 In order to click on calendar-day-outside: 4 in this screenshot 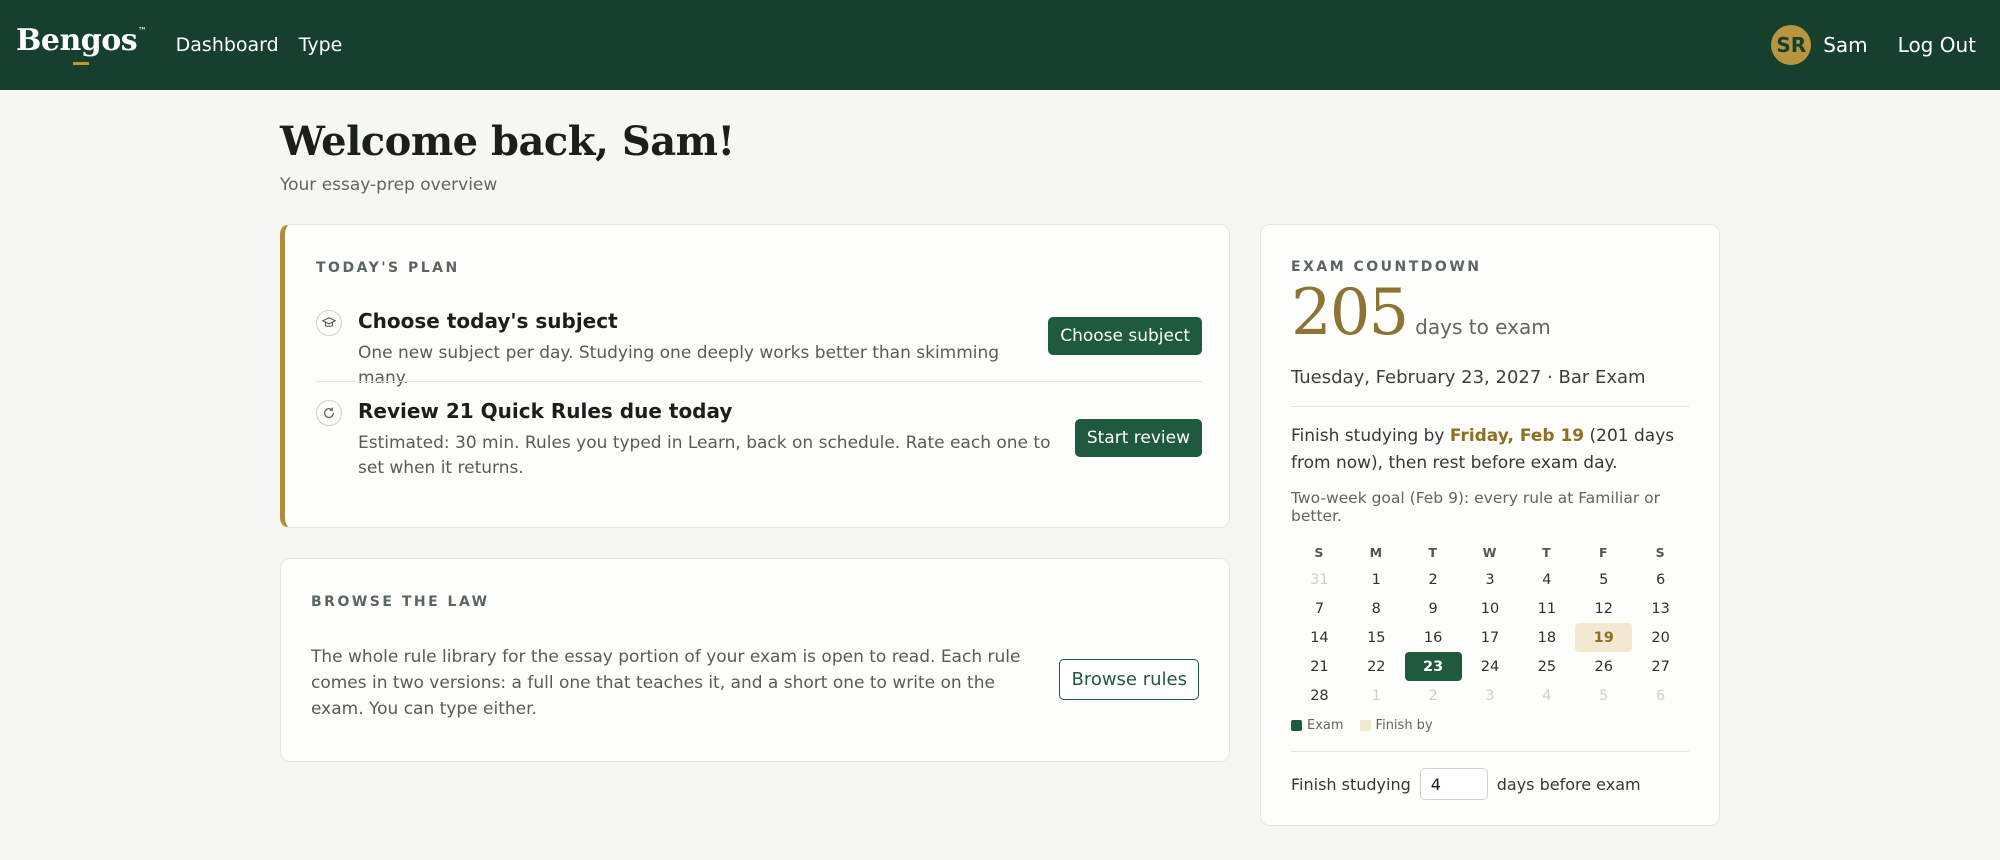, I will do `click(1547, 695)`.